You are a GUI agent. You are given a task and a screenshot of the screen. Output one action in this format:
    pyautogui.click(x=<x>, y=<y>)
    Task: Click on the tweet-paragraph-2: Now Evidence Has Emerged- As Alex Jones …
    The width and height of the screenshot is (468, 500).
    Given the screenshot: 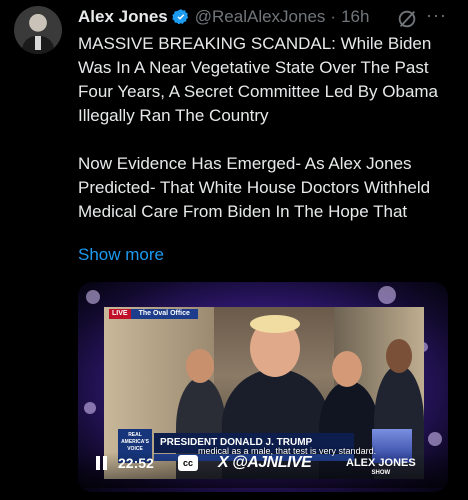 What is the action you would take?
    pyautogui.click(x=254, y=187)
    